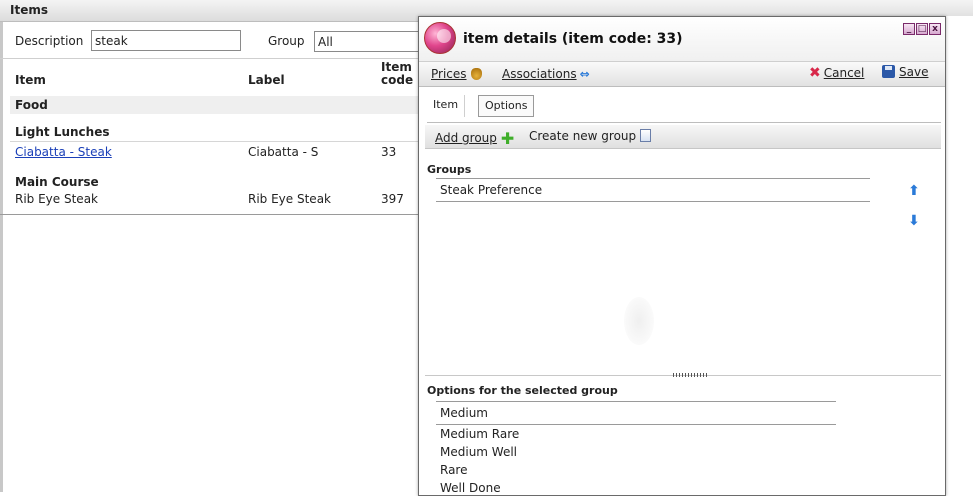 The image size is (973, 496). Describe the element at coordinates (479, 434) in the screenshot. I see `option-item-medium-rare: Medium Rare` at that location.